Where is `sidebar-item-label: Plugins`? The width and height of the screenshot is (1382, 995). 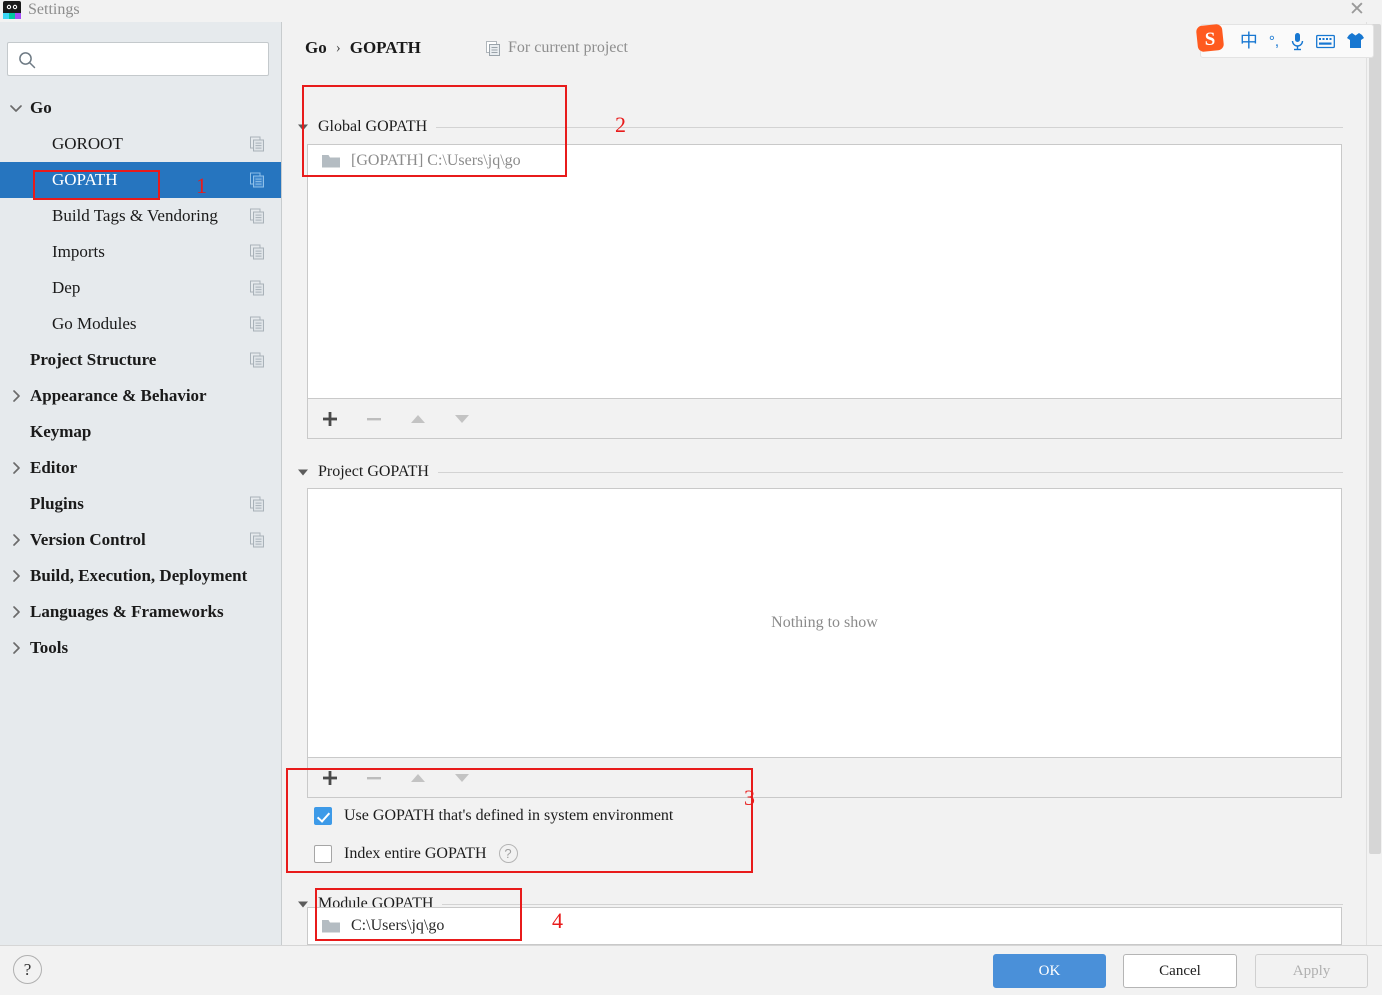
sidebar-item-label: Plugins is located at coordinates (57, 503).